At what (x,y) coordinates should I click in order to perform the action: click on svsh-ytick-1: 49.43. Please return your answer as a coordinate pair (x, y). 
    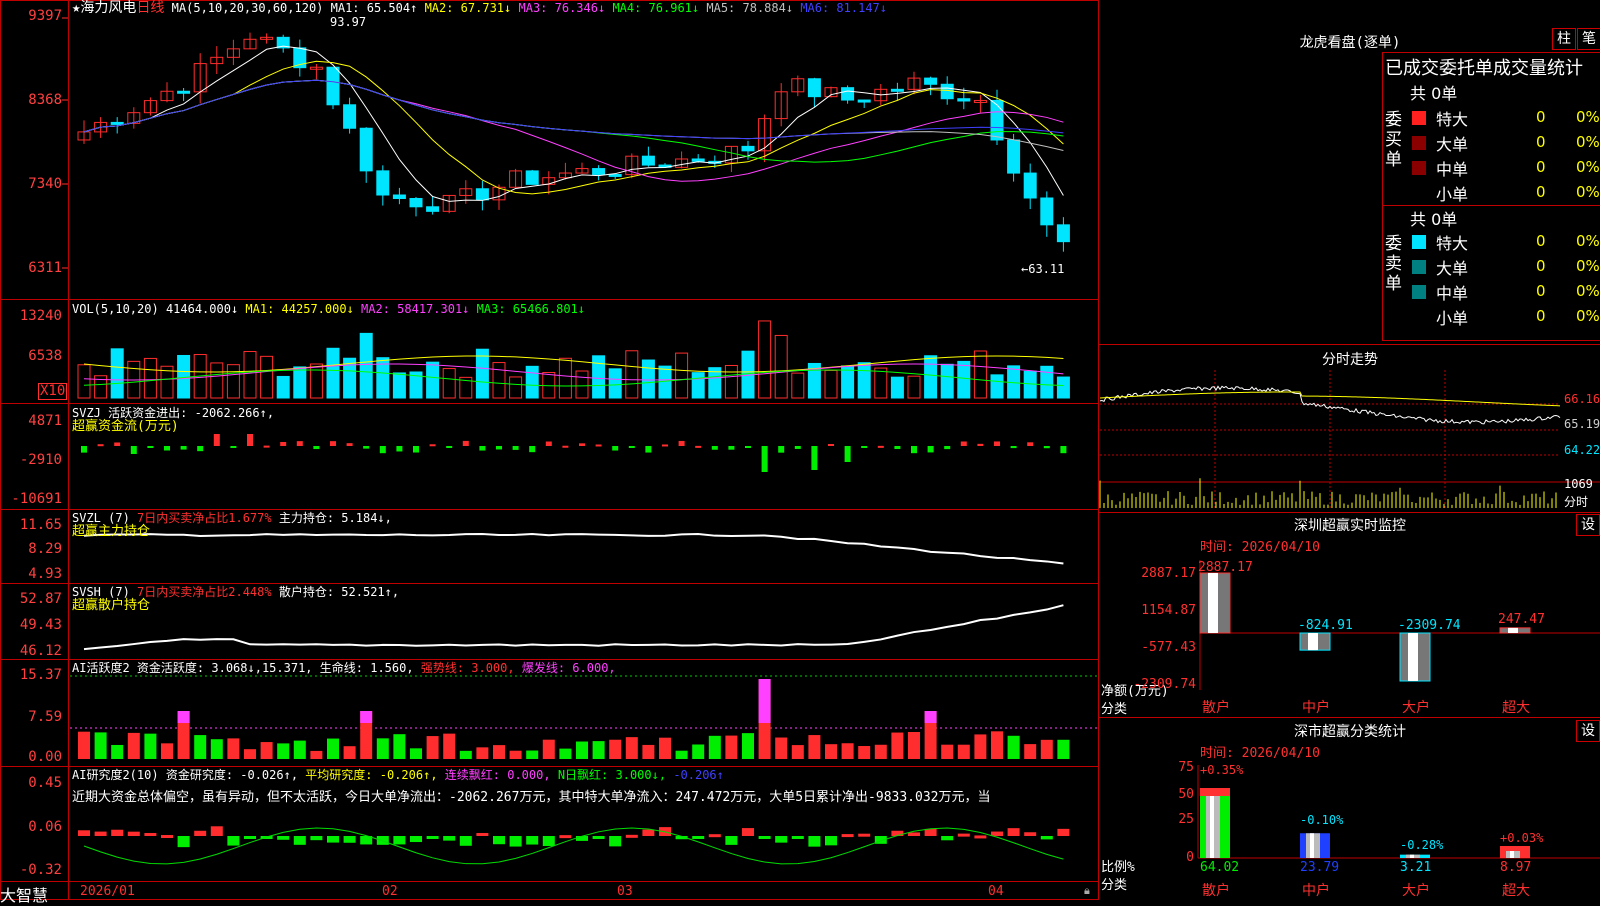
    Looking at the image, I should click on (40, 625).